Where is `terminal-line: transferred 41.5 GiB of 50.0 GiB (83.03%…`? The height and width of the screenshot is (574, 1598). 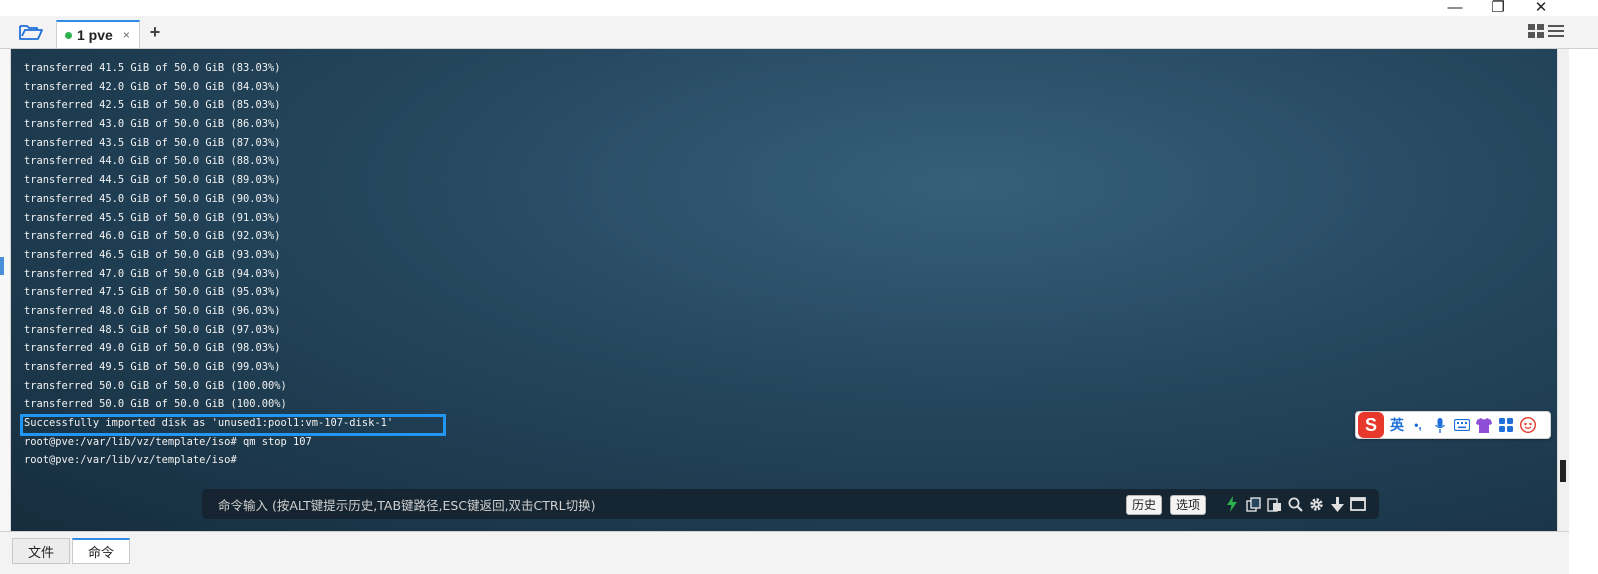 terminal-line: transferred 41.5 GiB of 50.0 GiB (83.03%… is located at coordinates (152, 68).